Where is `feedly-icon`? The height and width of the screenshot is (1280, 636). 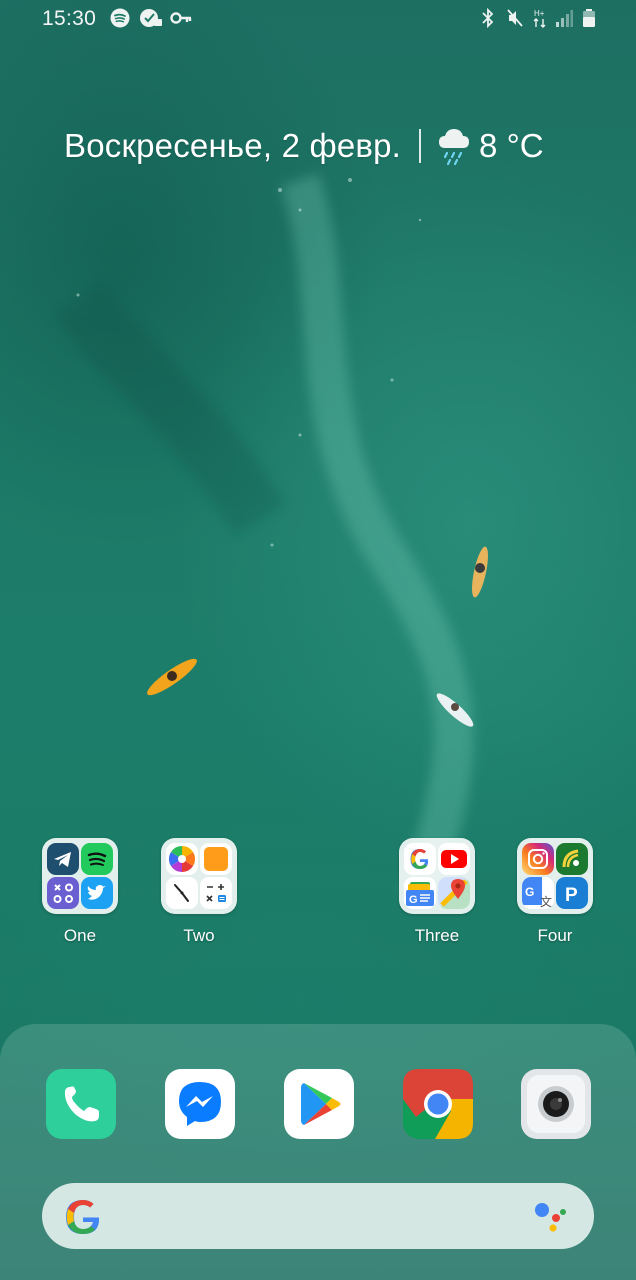
feedly-icon is located at coordinates (572, 859).